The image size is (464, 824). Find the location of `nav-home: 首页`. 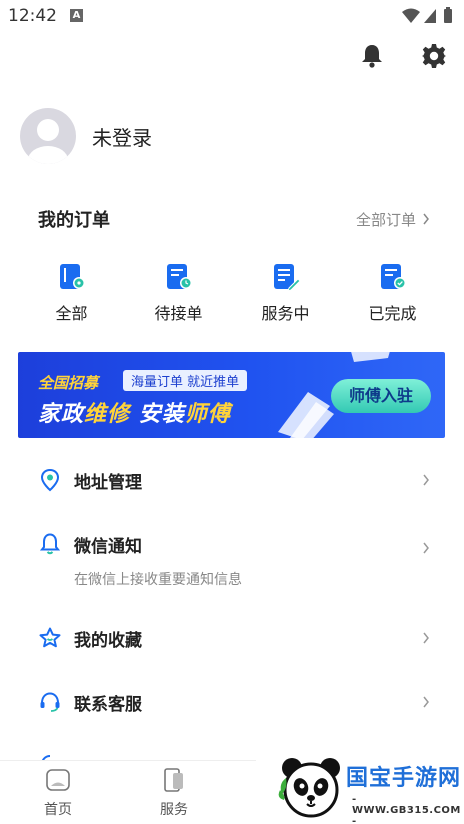

nav-home: 首页 is located at coordinates (58, 793).